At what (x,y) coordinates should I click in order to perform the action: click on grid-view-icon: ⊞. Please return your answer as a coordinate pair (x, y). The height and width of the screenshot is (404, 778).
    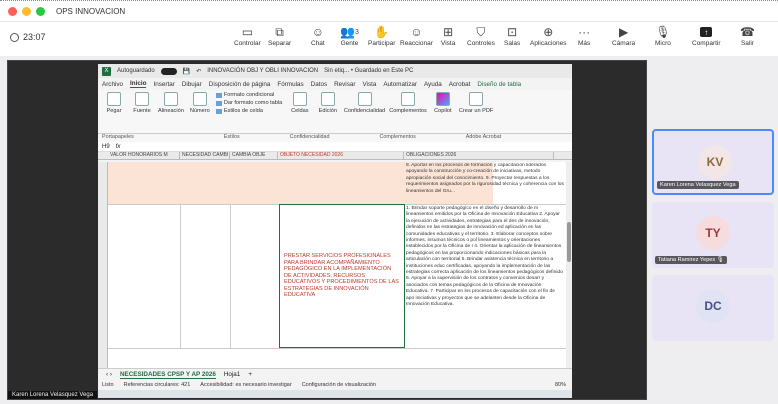
    Looking at the image, I should click on (448, 32).